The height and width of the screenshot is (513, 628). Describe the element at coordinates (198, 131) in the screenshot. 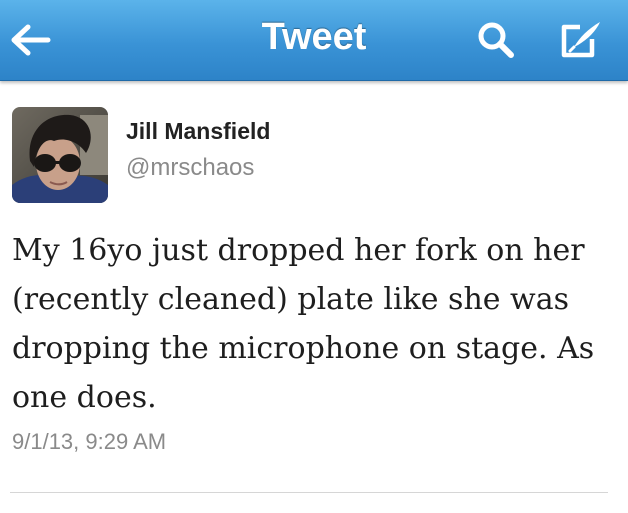

I see `author-name: Jill Mansfield` at that location.